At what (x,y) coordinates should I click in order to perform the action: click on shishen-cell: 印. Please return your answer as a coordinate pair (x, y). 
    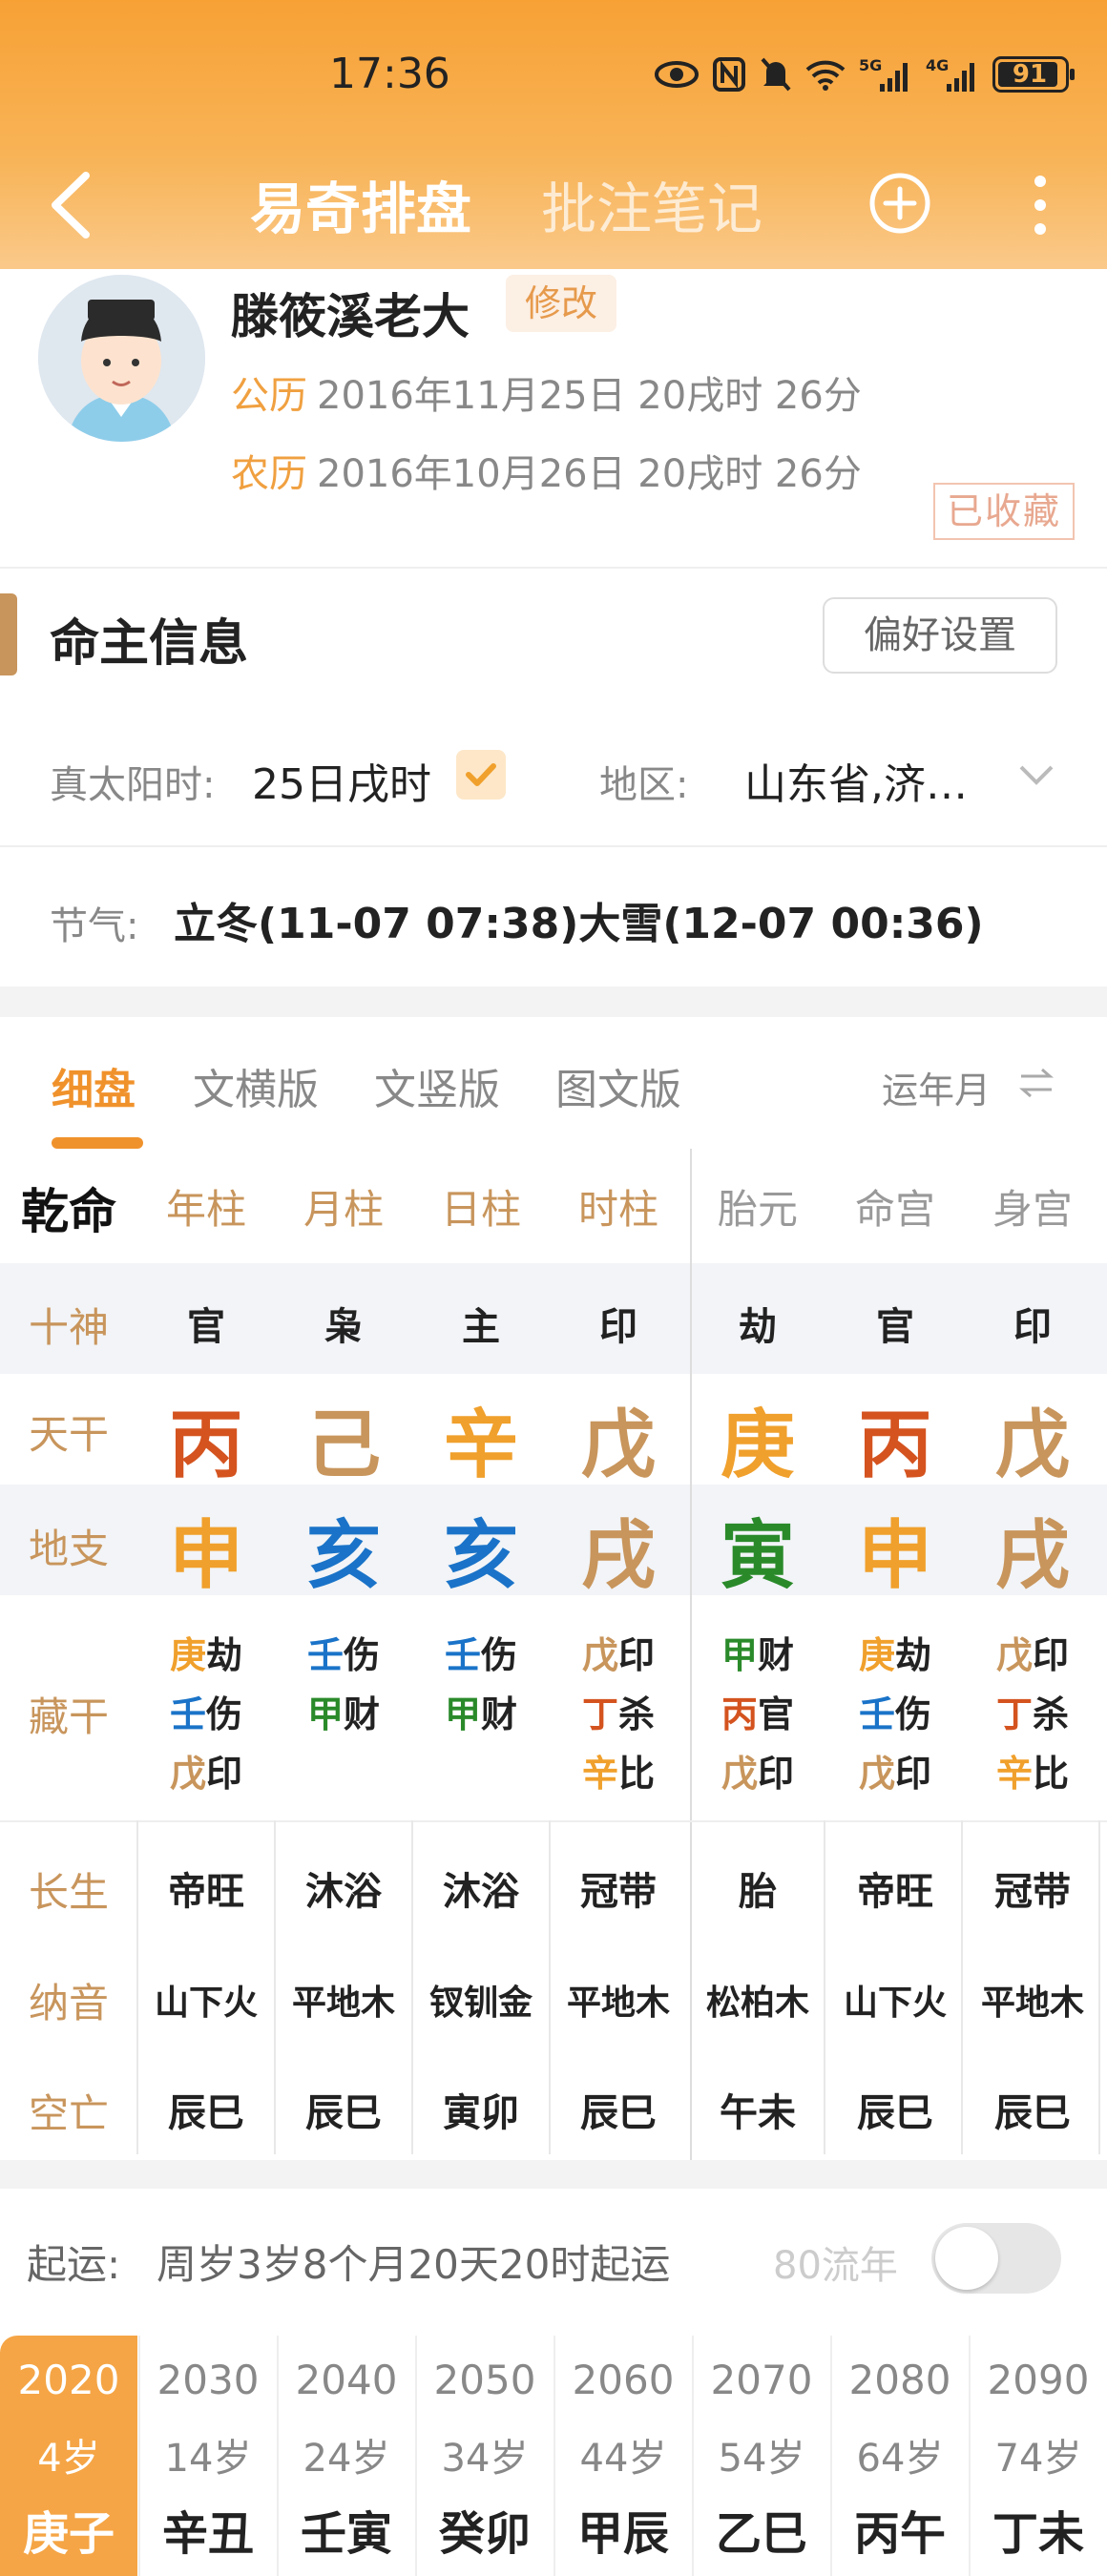
    Looking at the image, I should click on (618, 1327).